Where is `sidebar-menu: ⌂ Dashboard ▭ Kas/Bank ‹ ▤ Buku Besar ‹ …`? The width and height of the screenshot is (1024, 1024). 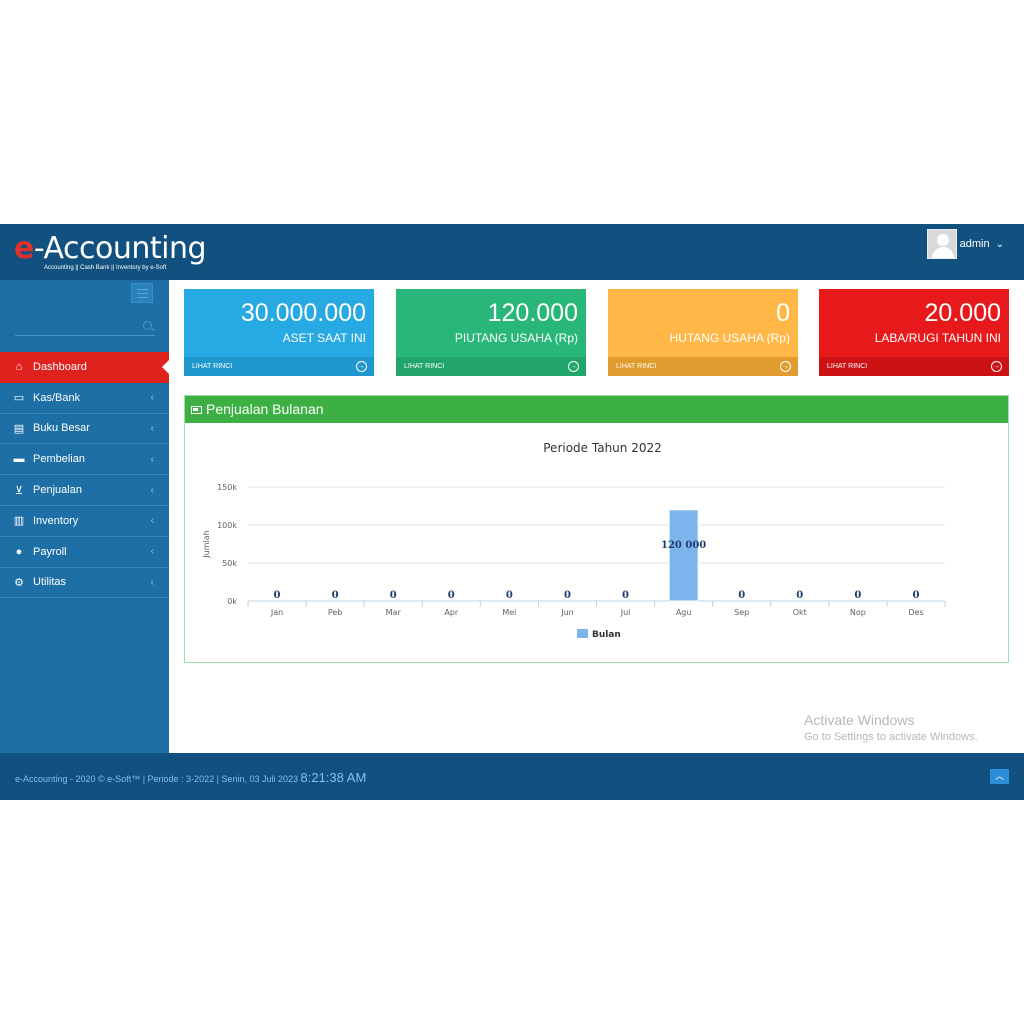
sidebar-menu: ⌂ Dashboard ▭ Kas/Bank ‹ ▤ Buku Besar ‹ … is located at coordinates (84, 475).